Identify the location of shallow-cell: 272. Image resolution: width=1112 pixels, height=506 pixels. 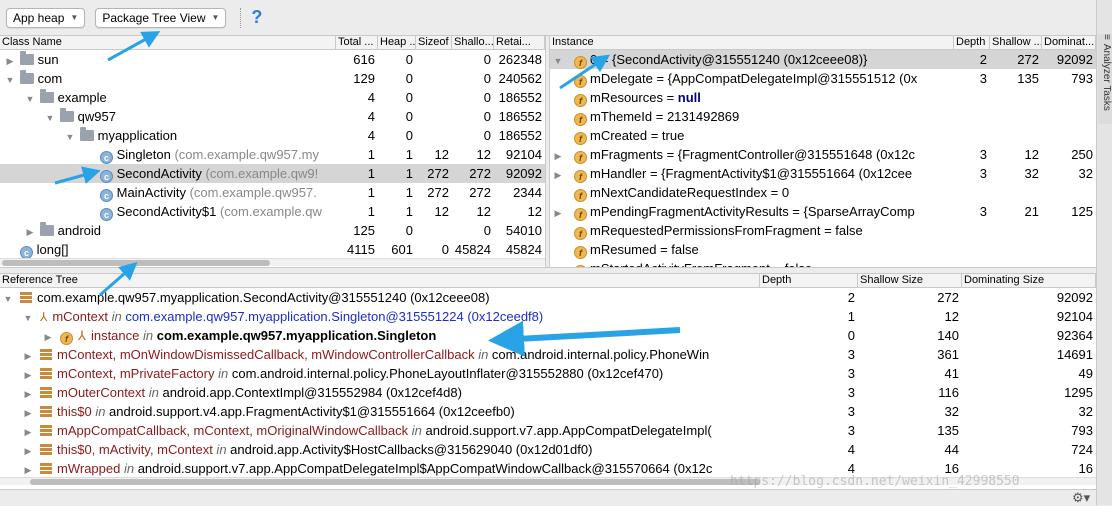
(480, 173).